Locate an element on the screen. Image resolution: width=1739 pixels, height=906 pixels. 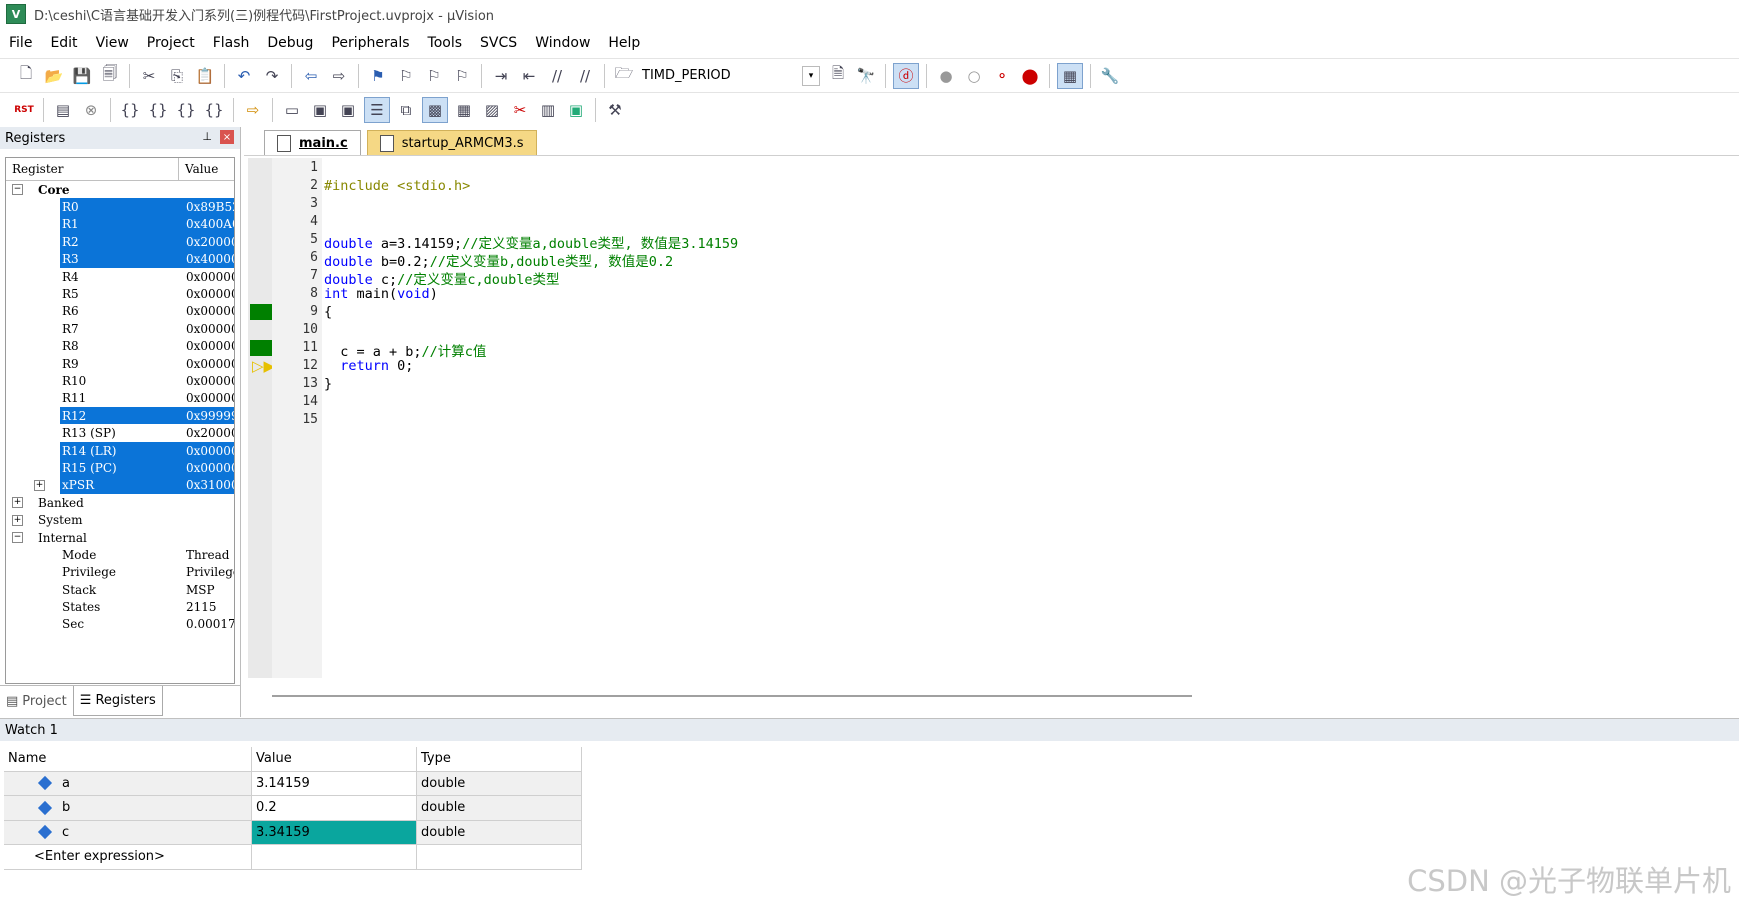
nav-forward-icon: ⇨ is located at coordinates (339, 76).